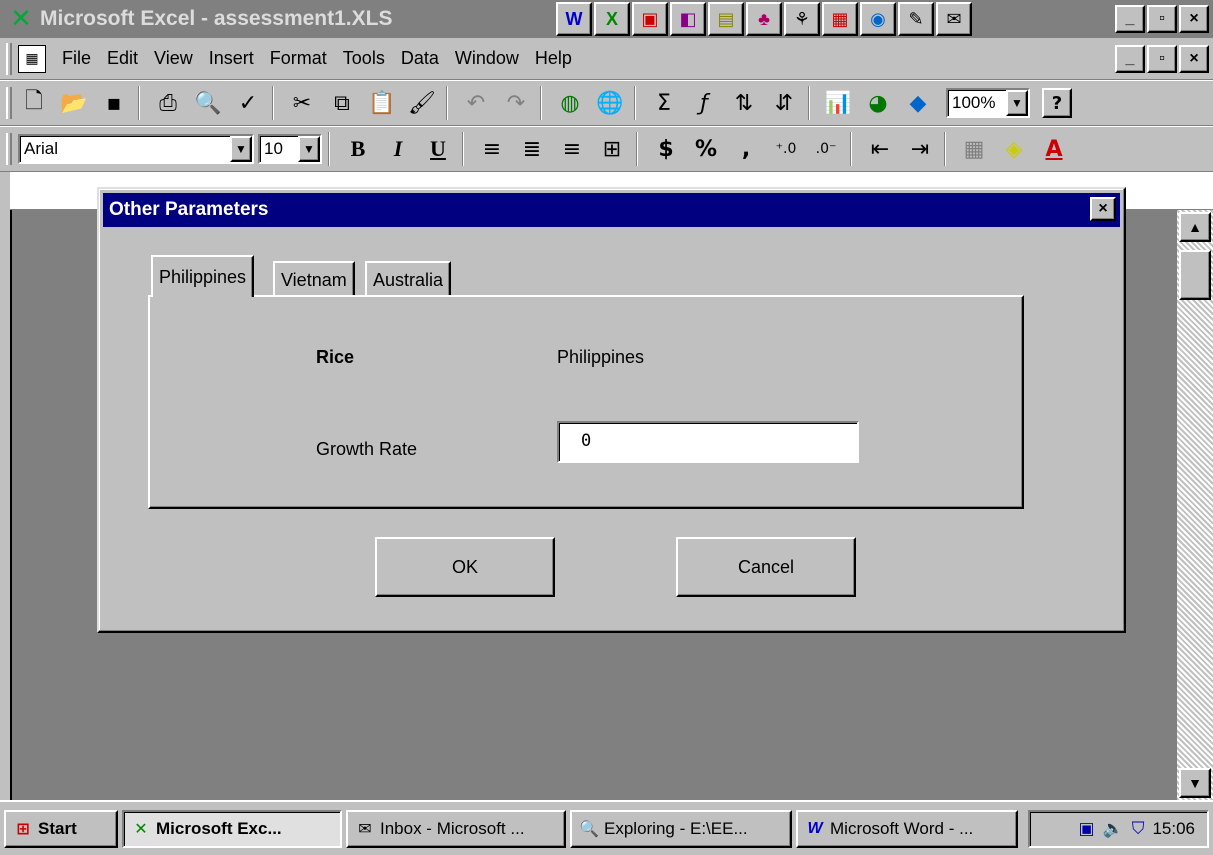  Describe the element at coordinates (487, 58) in the screenshot. I see `menu-window: Window` at that location.